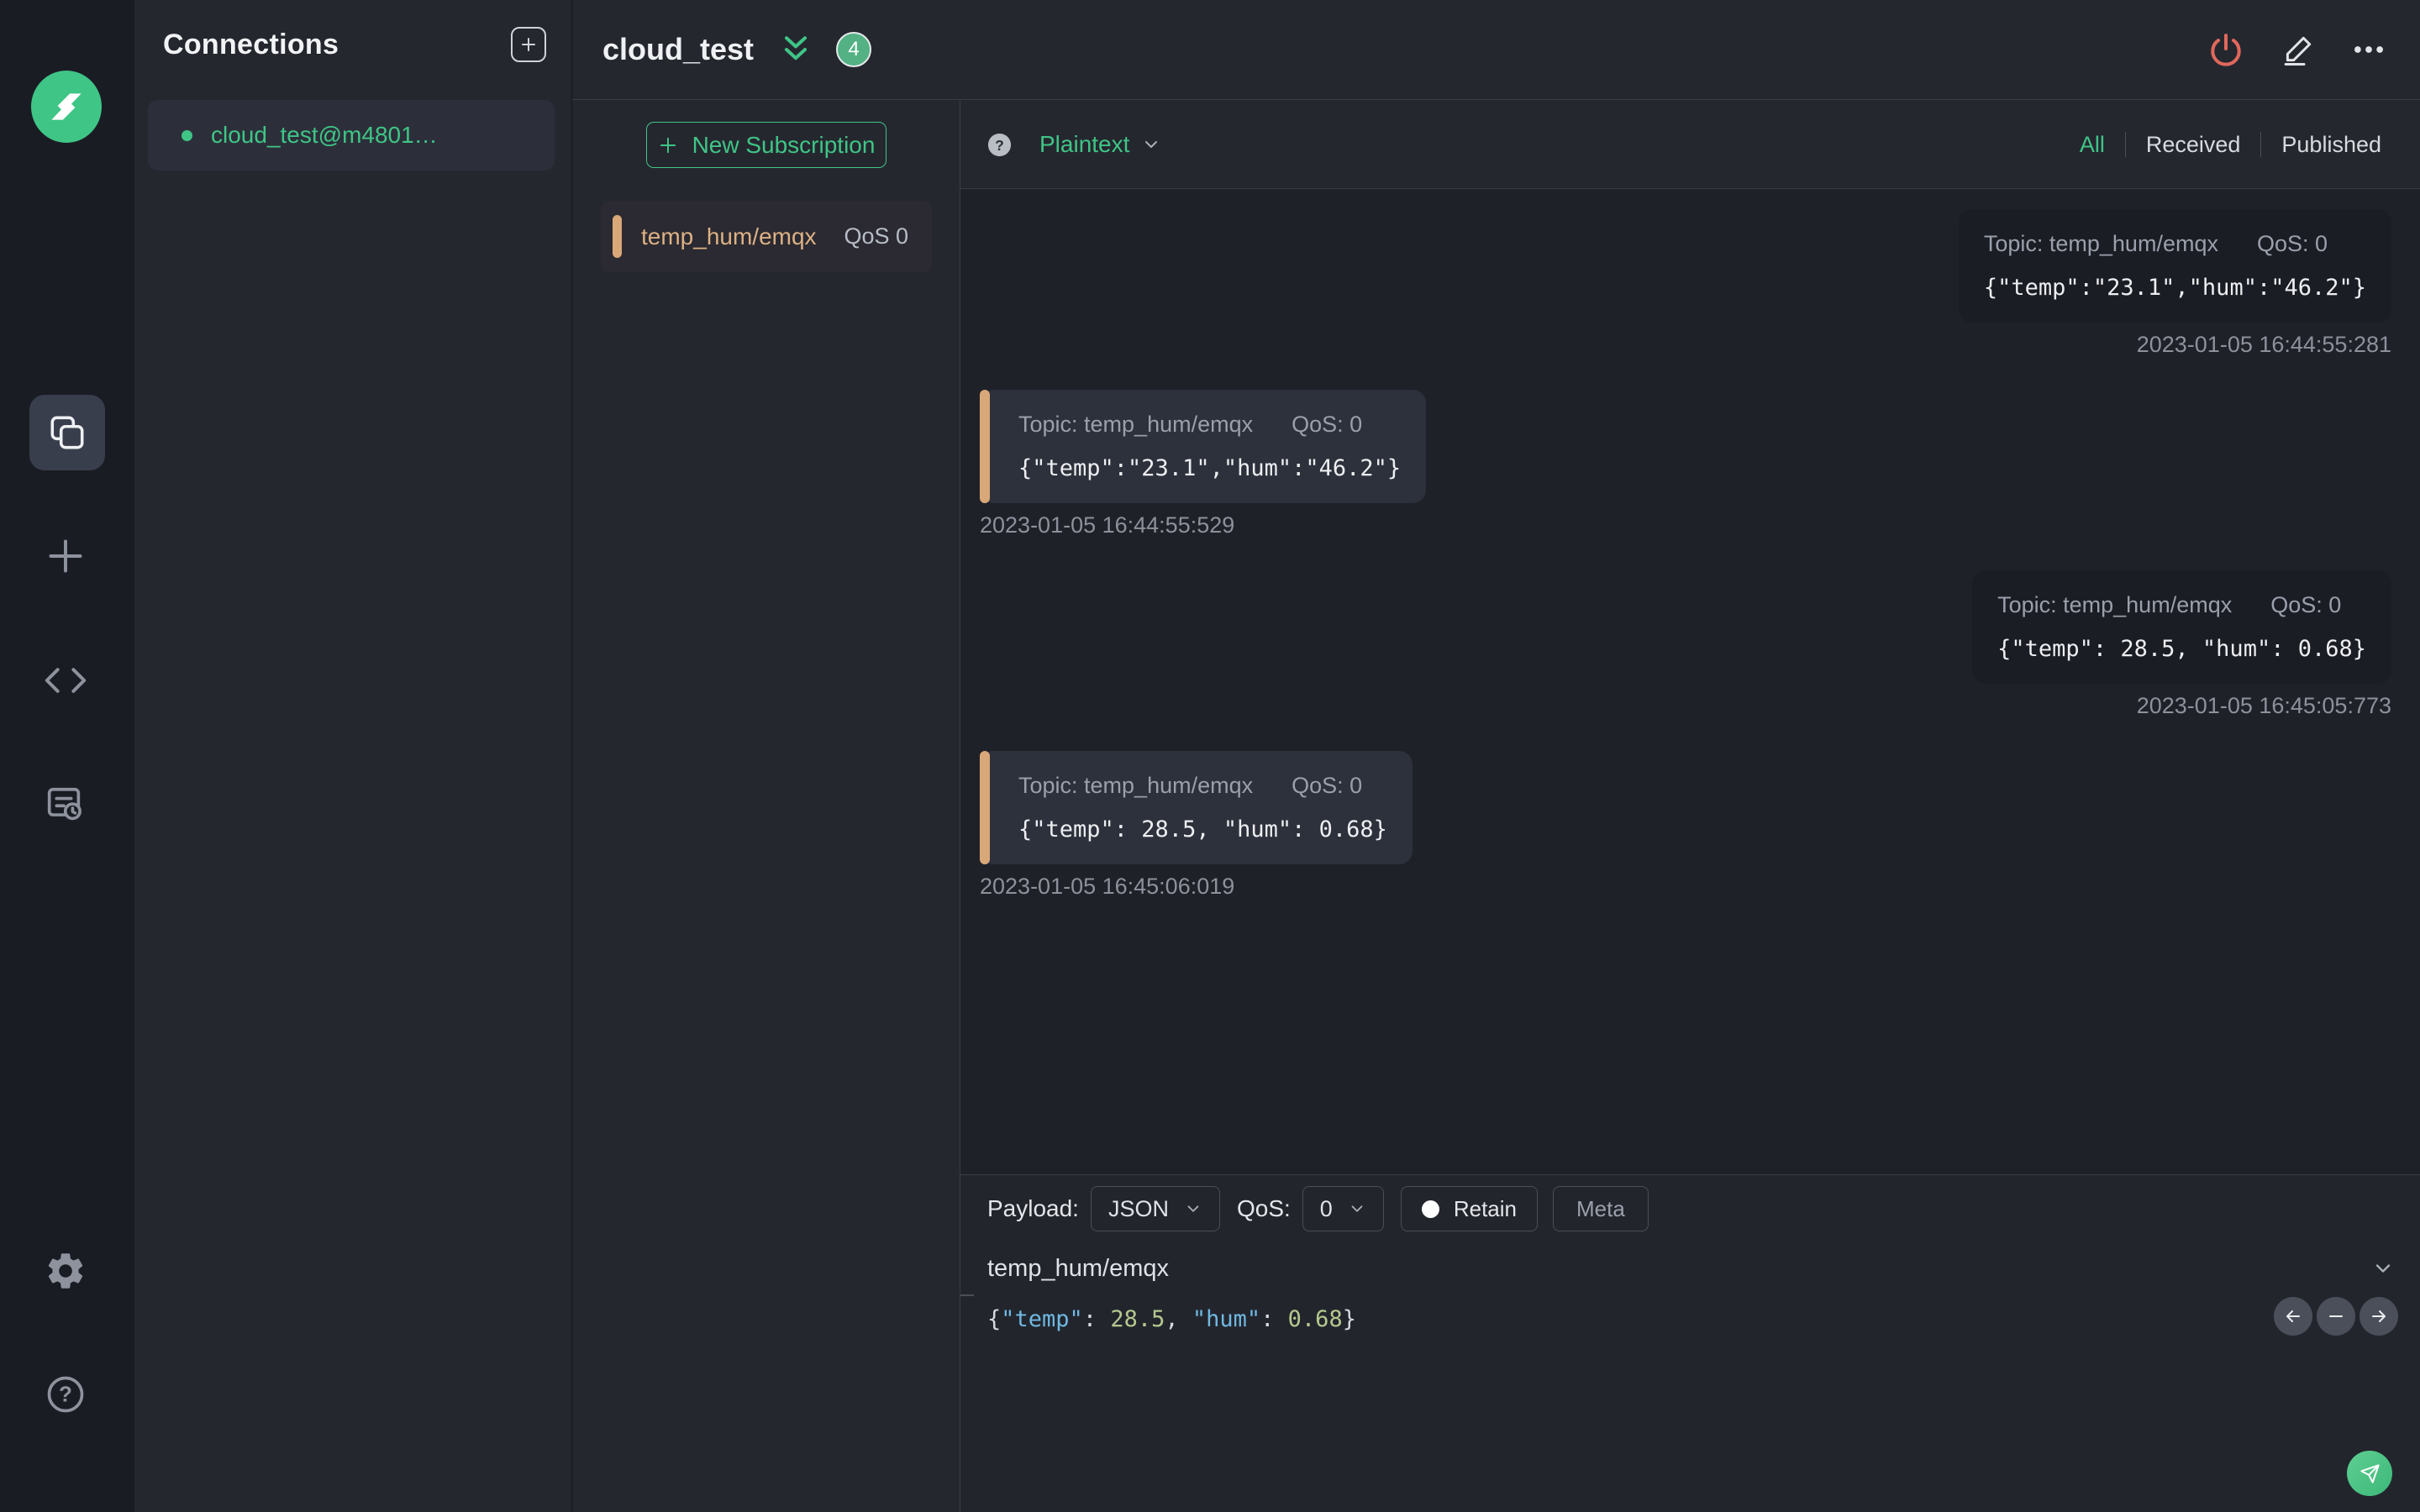 The height and width of the screenshot is (1512, 2420). Describe the element at coordinates (994, 1319) in the screenshot. I see `payload-token: {` at that location.